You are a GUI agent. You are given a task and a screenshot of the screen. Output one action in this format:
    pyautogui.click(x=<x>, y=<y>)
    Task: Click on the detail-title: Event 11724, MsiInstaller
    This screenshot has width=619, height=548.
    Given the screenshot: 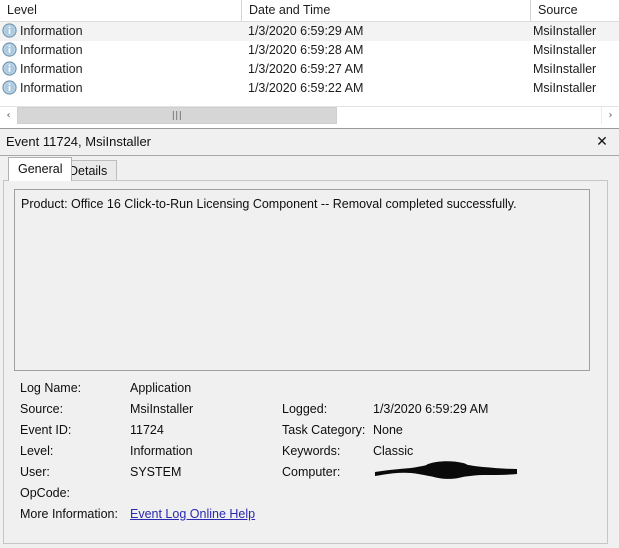 What is the action you would take?
    pyautogui.click(x=78, y=141)
    